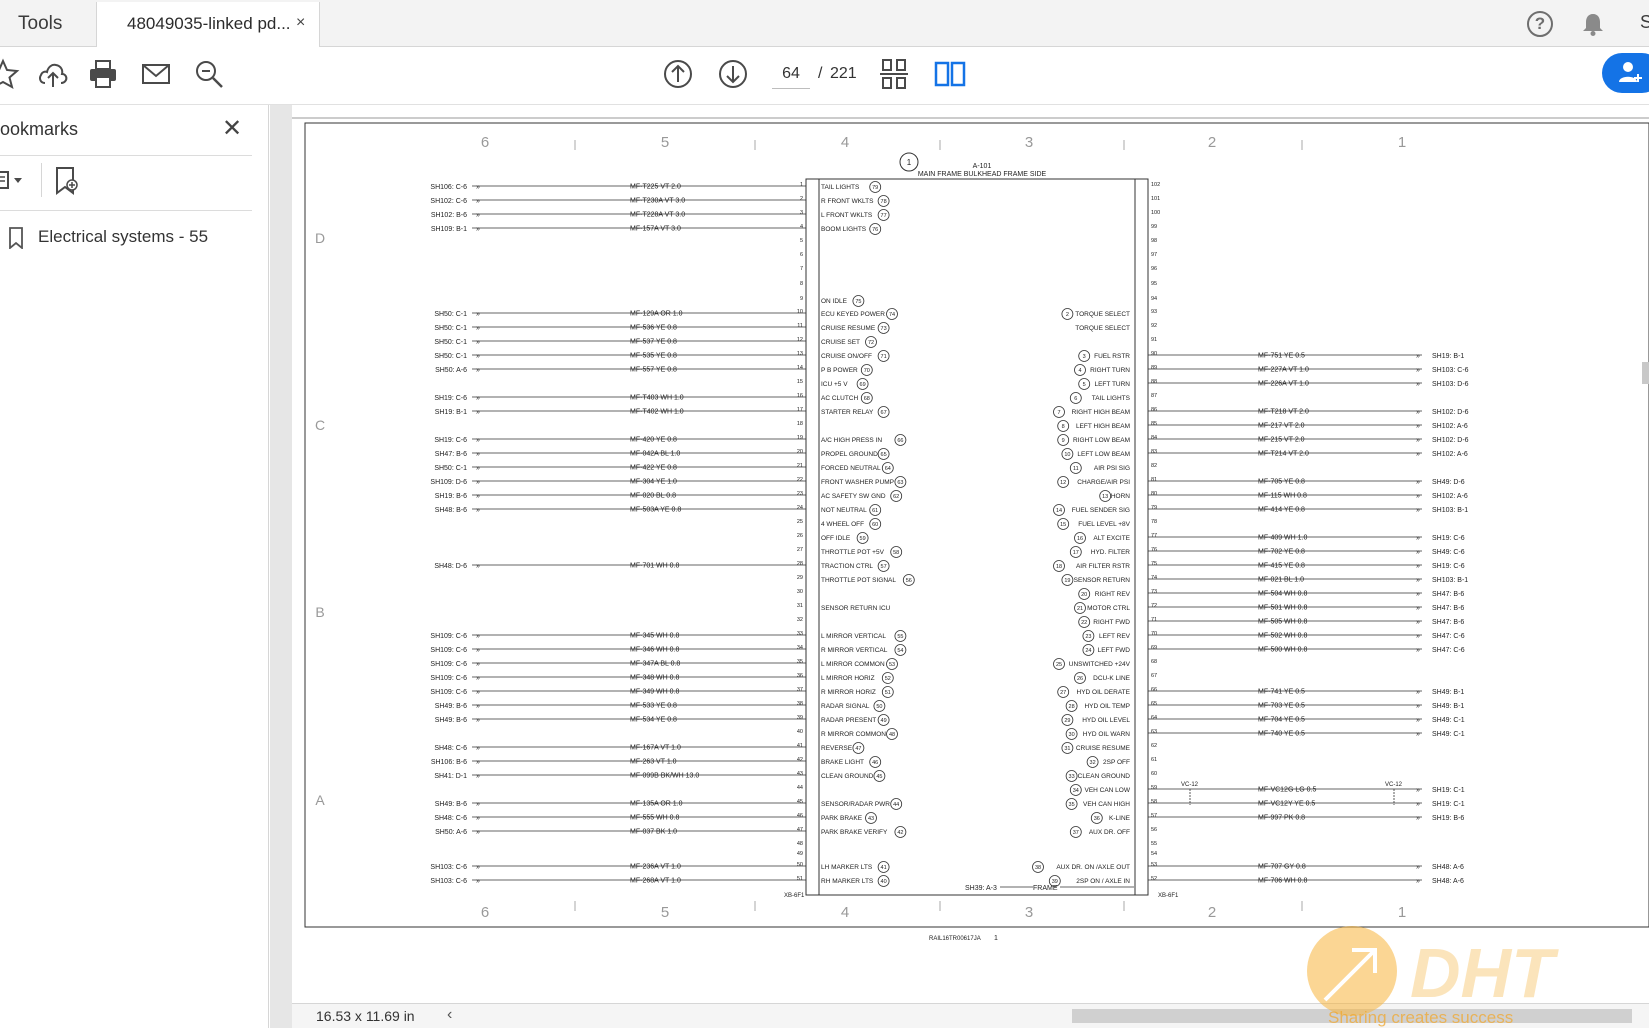 The width and height of the screenshot is (1649, 1028). Describe the element at coordinates (1625, 73) in the screenshot. I see `share-button` at that location.